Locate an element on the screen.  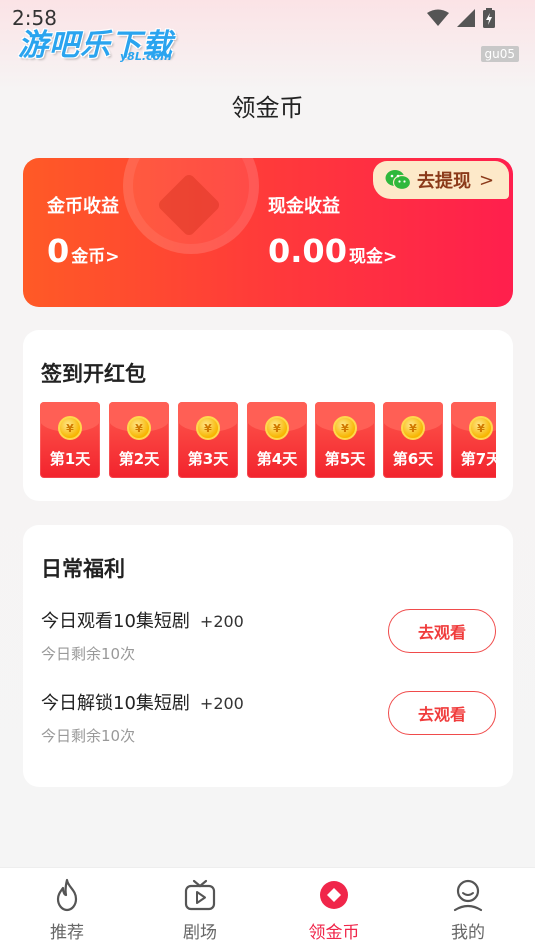
withdraw-button: 去提现 > is located at coordinates (441, 180).